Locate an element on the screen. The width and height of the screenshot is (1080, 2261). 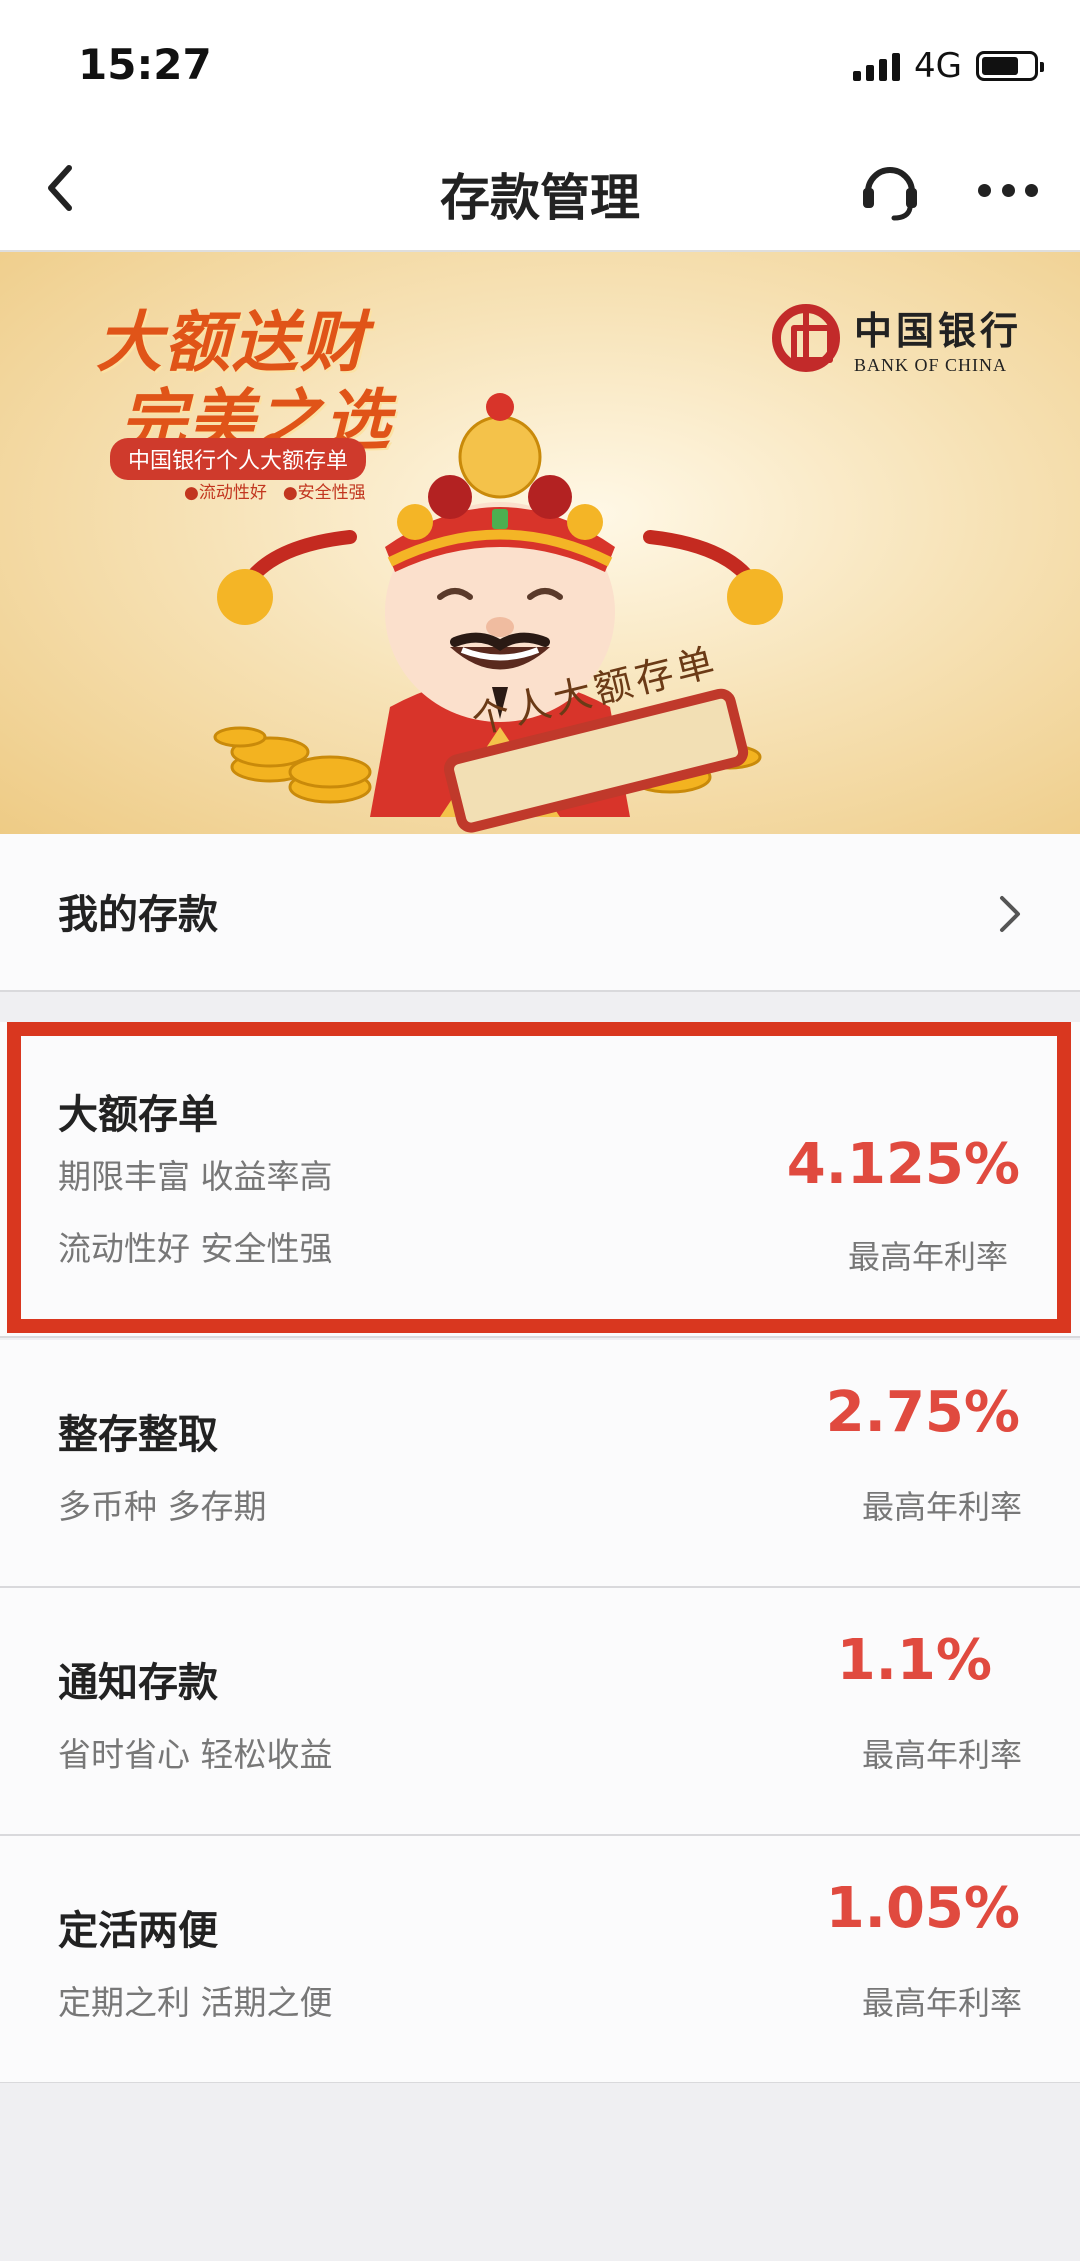
bank-logo: 中国银行 BANK OF CHINA is located at coordinates (897, 338).